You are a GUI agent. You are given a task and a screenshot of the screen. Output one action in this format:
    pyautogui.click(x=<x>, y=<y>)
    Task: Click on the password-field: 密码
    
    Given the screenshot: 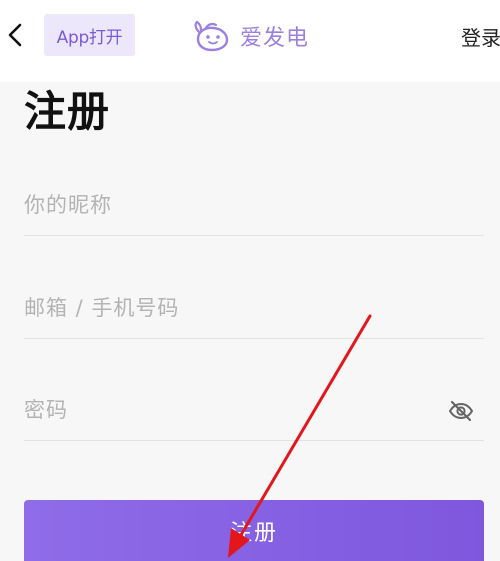 What is the action you would take?
    pyautogui.click(x=254, y=410)
    